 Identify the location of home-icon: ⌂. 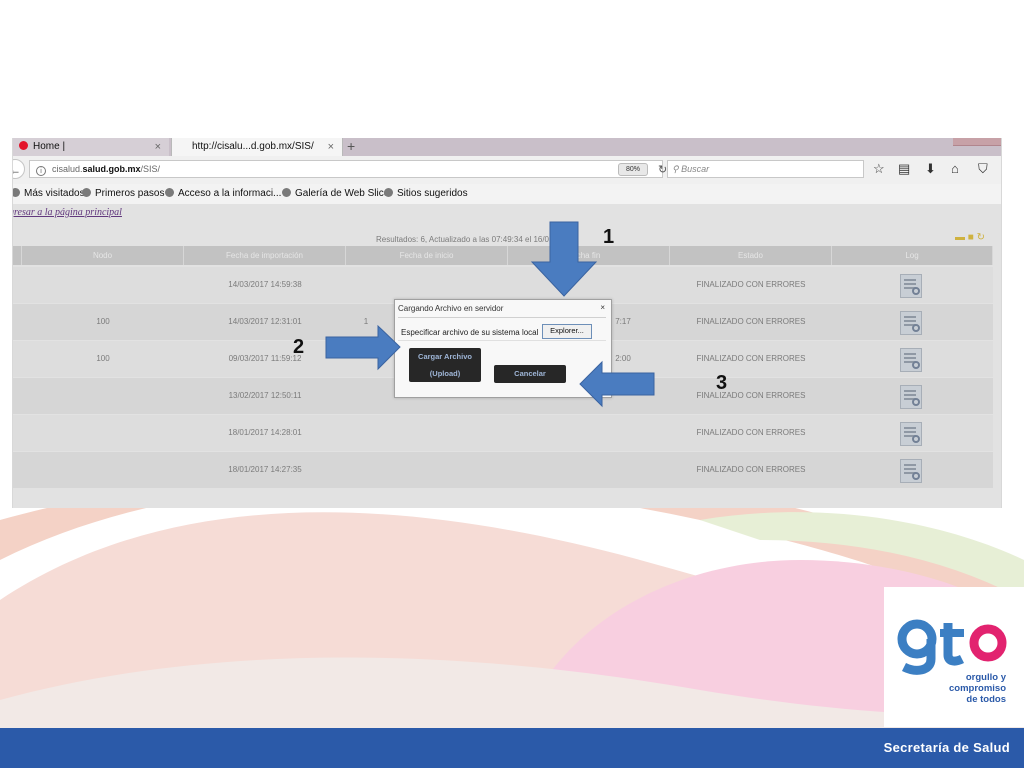
(955, 169).